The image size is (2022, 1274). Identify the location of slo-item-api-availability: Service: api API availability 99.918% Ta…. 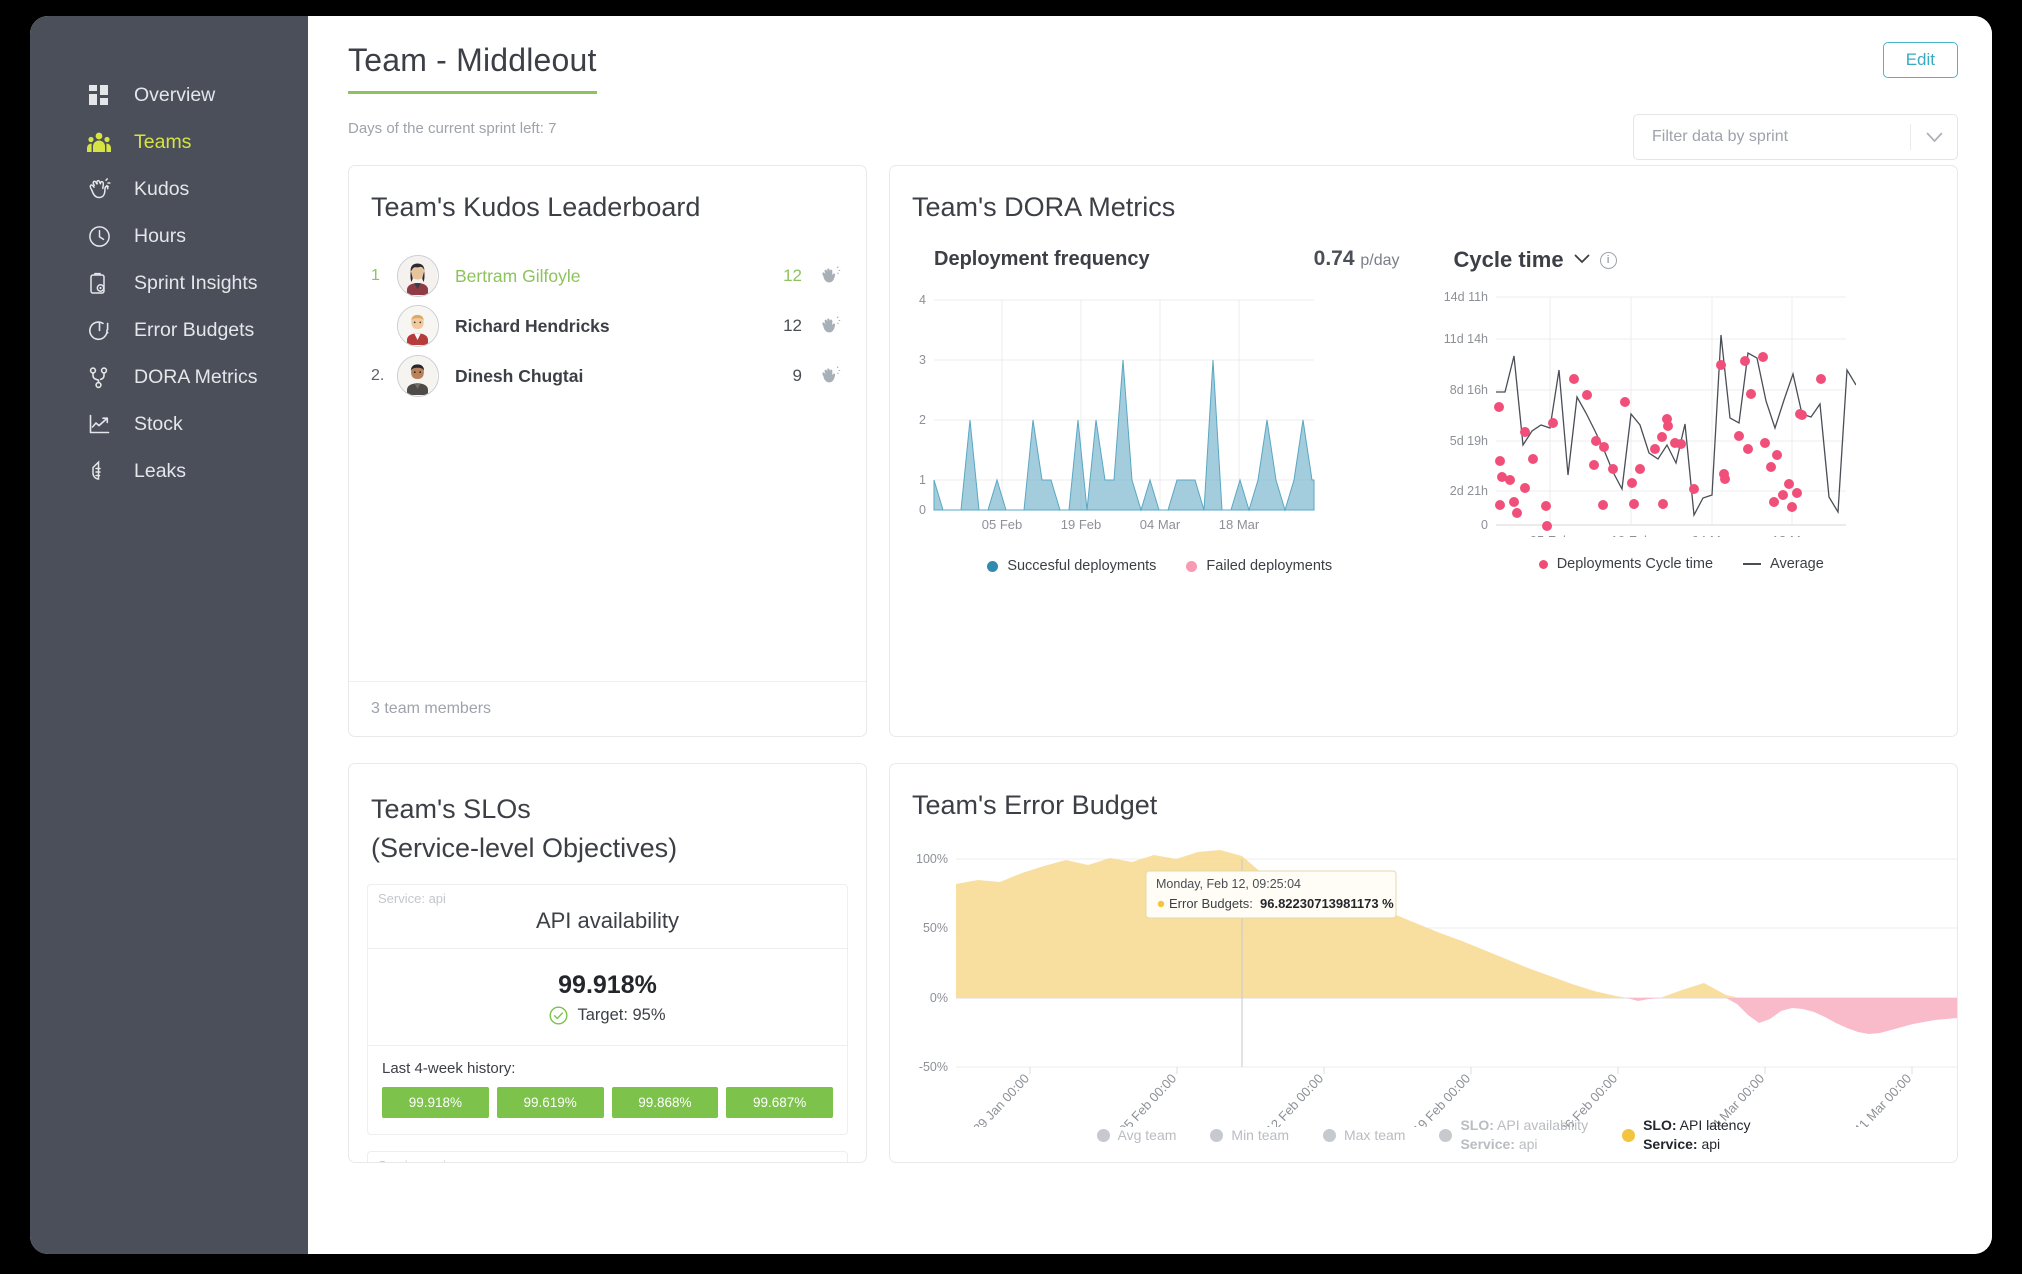
(607, 1010).